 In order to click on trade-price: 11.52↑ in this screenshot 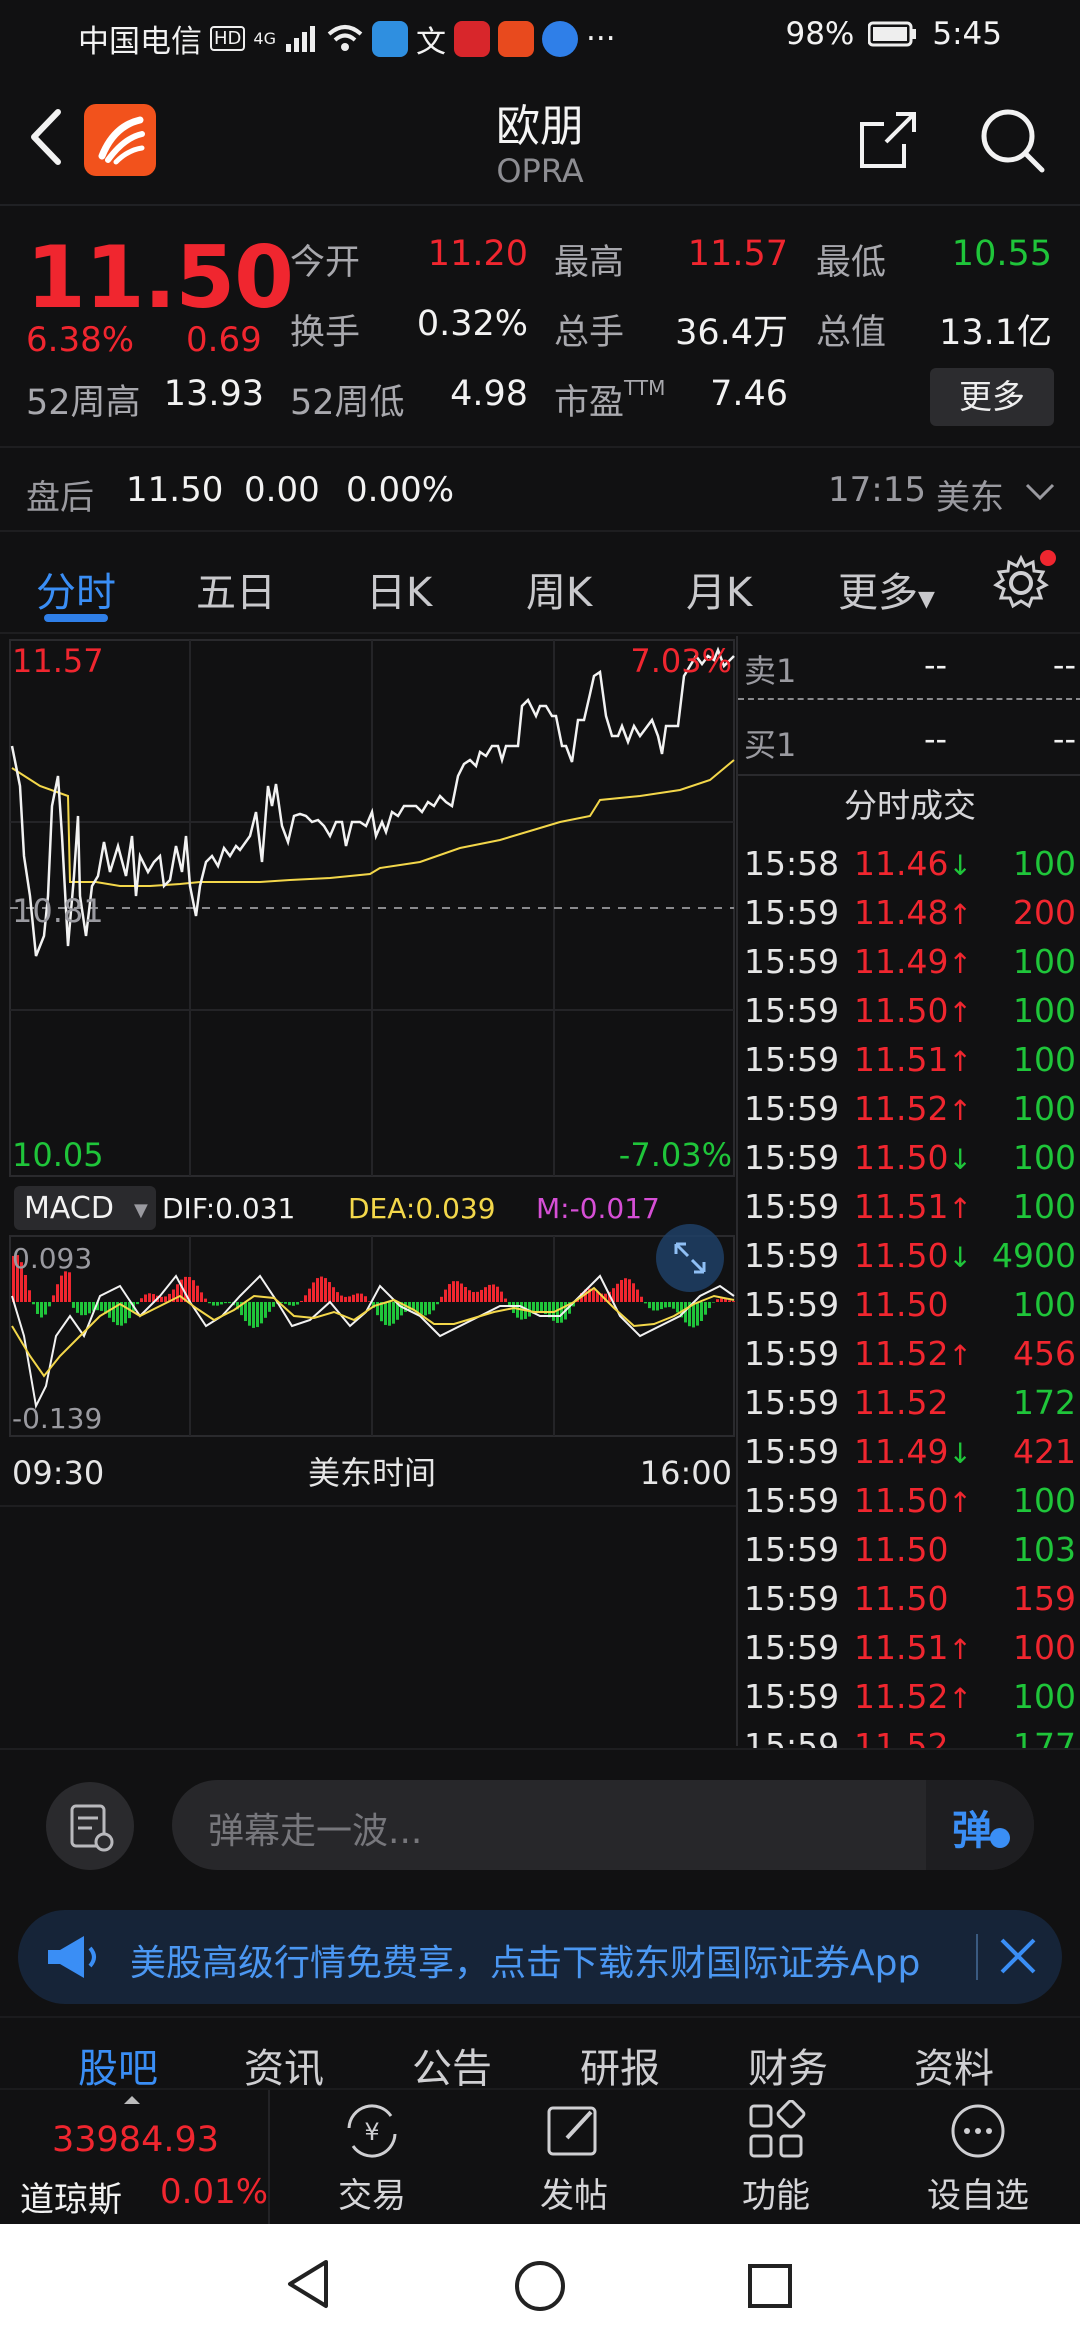, I will do `click(913, 1696)`.